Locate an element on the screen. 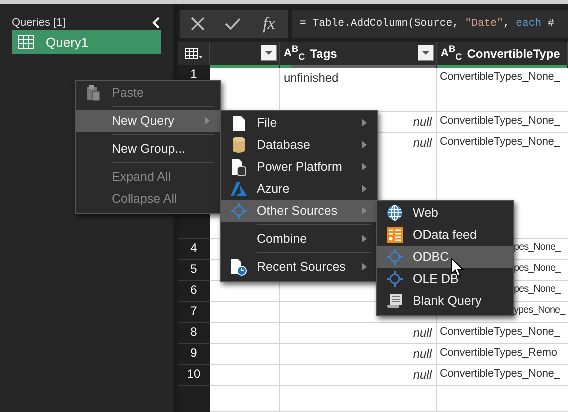  menu-item: ODBC is located at coordinates (445, 257).